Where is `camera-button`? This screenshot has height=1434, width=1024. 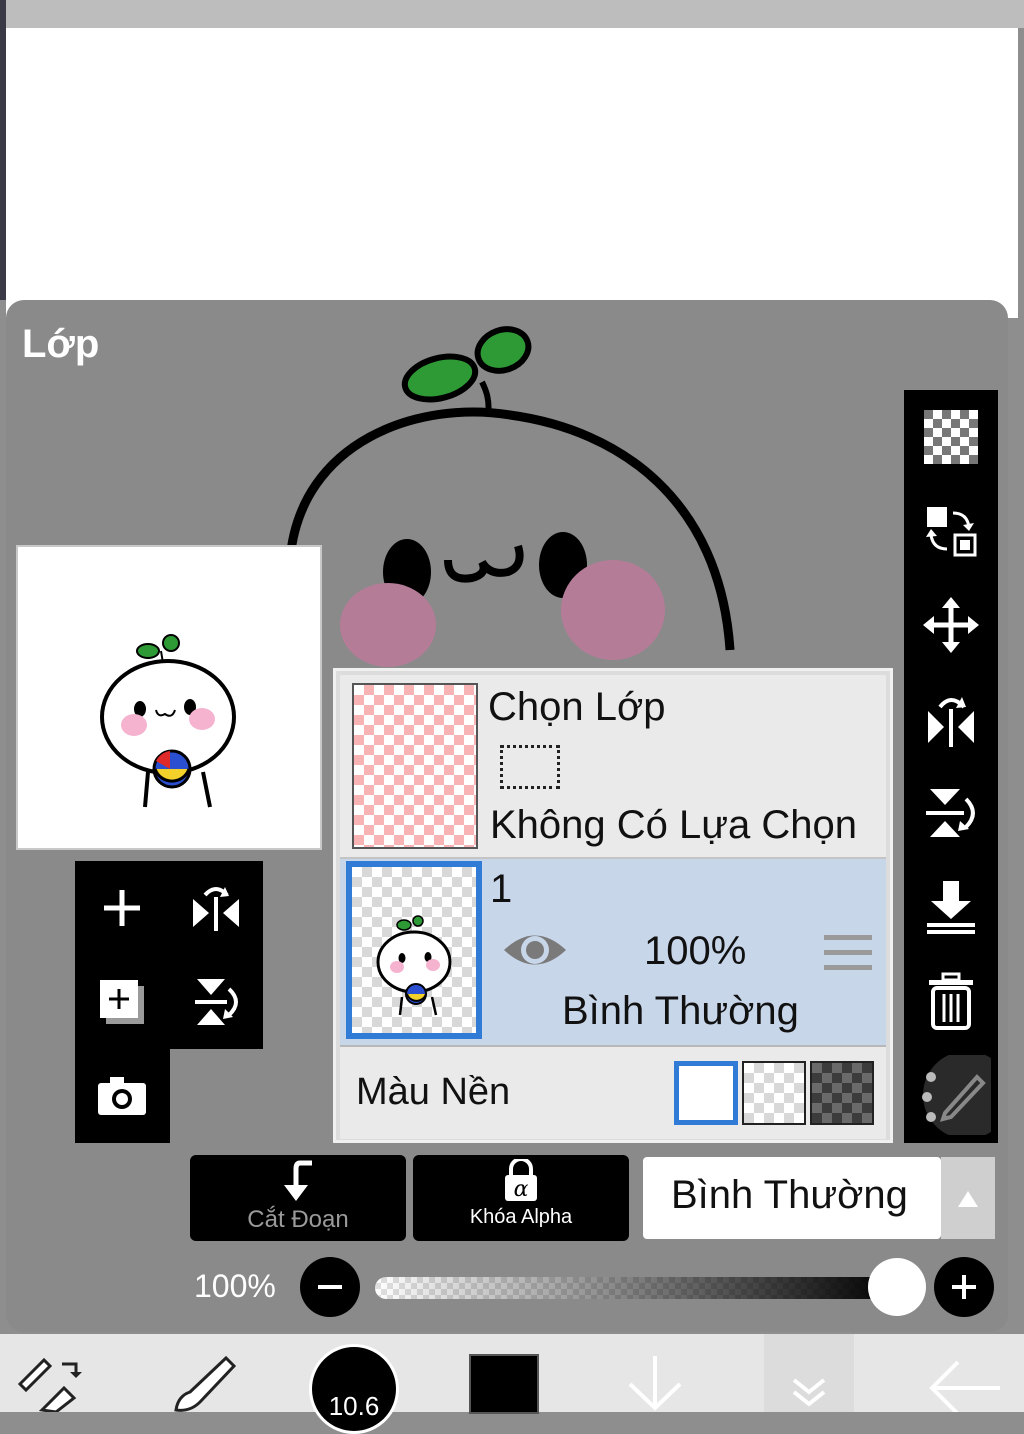 camera-button is located at coordinates (122, 1096).